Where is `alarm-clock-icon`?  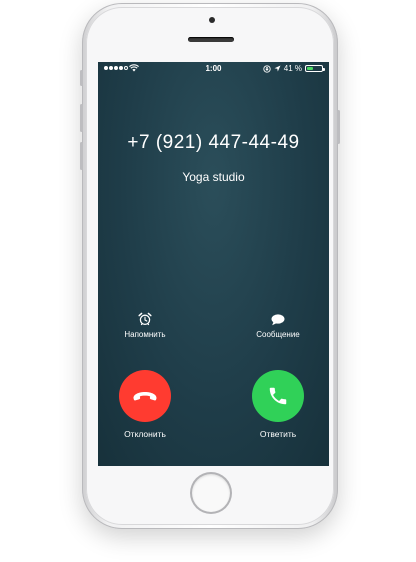
alarm-clock-icon is located at coordinates (145, 319).